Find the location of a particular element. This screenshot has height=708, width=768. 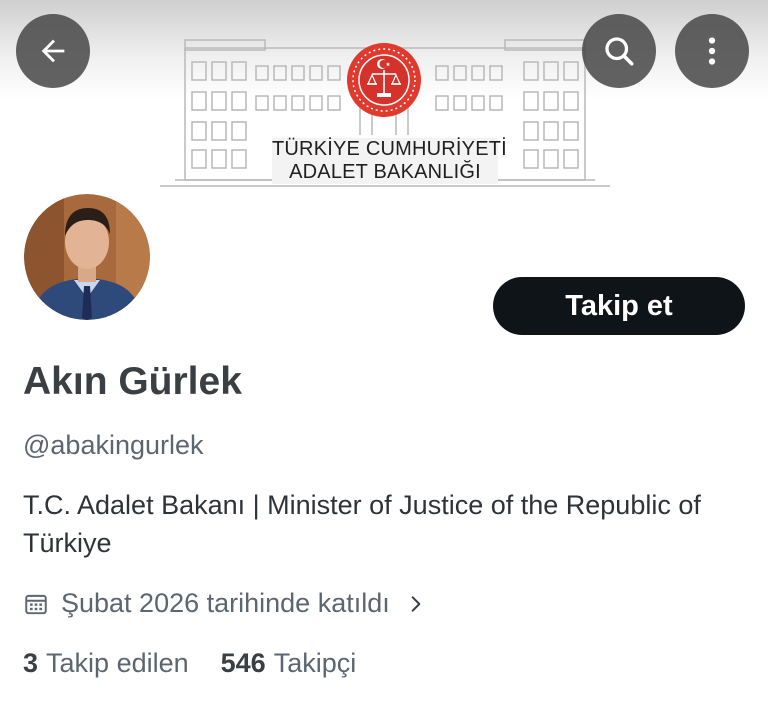

profile-handle: @abakingurlek is located at coordinates (113, 445).